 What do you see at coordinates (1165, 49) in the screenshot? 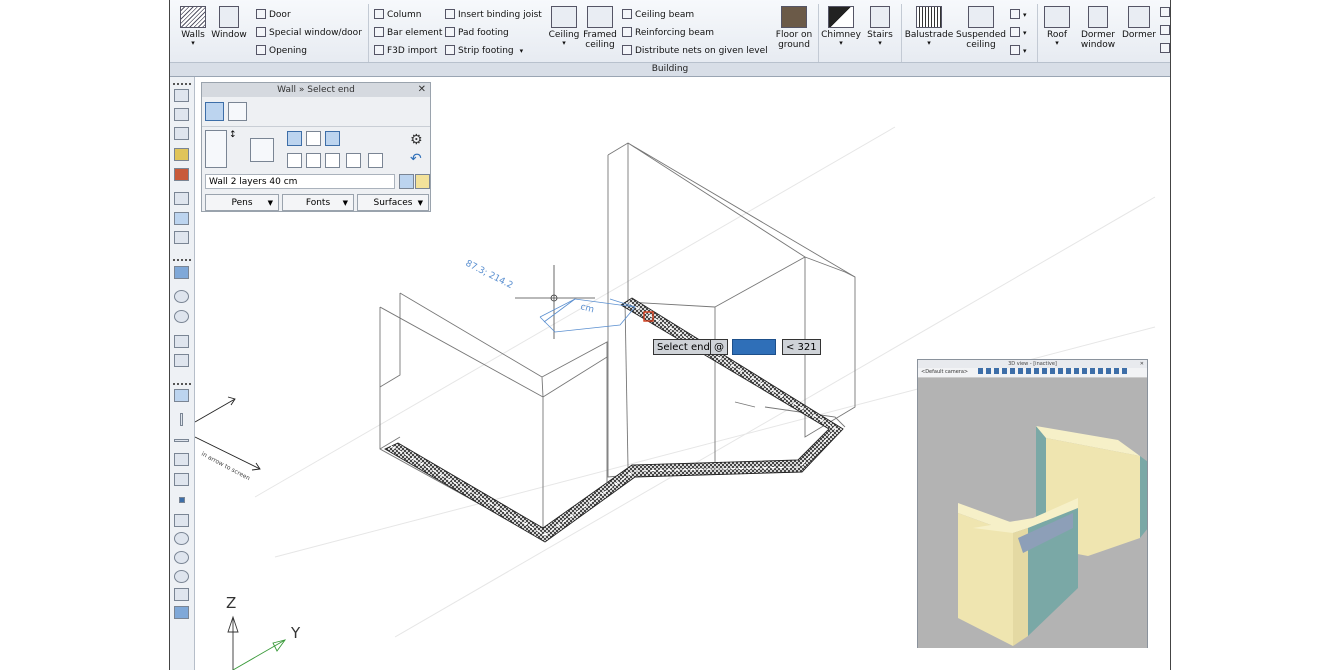
I see `extra-tool-f` at bounding box center [1165, 49].